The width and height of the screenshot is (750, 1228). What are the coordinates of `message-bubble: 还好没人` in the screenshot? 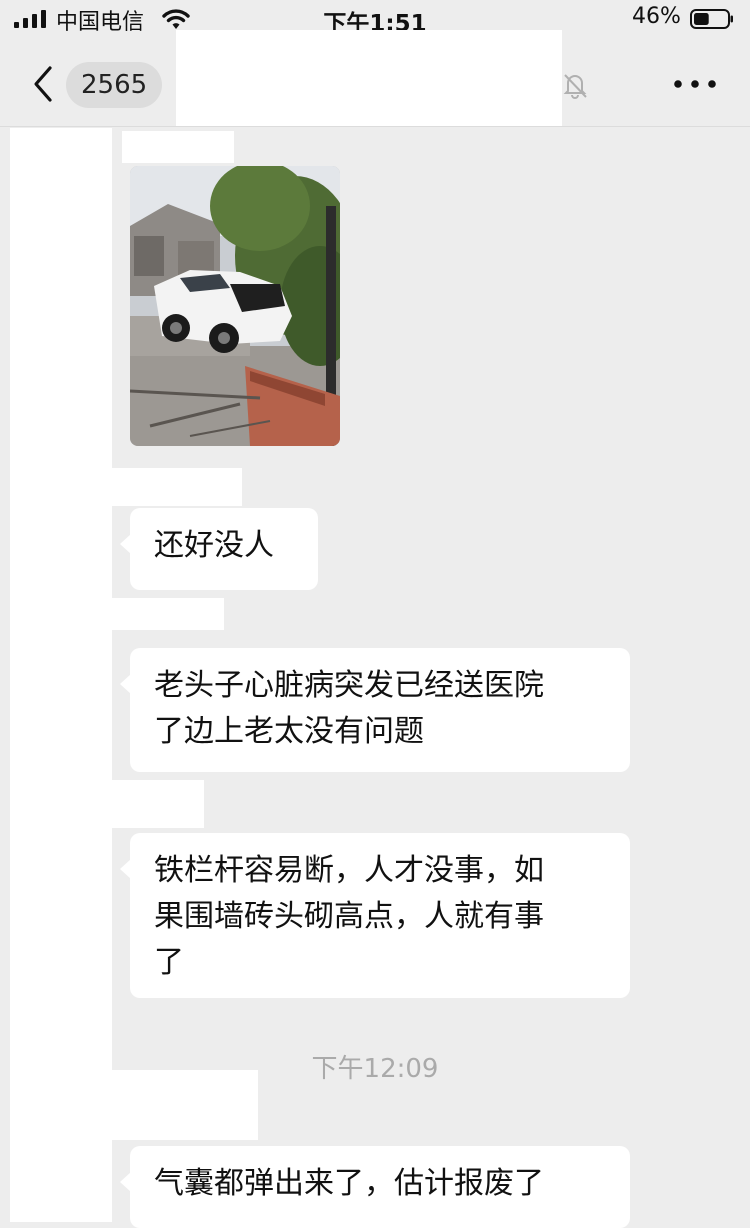 It's located at (219, 549).